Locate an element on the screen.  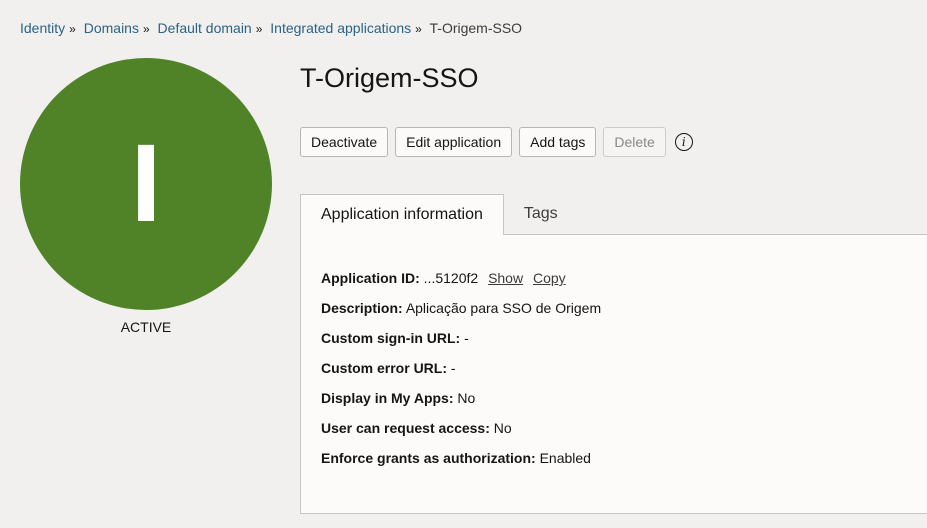
breadcrumb-link-default-domain: Default domain is located at coordinates (205, 28).